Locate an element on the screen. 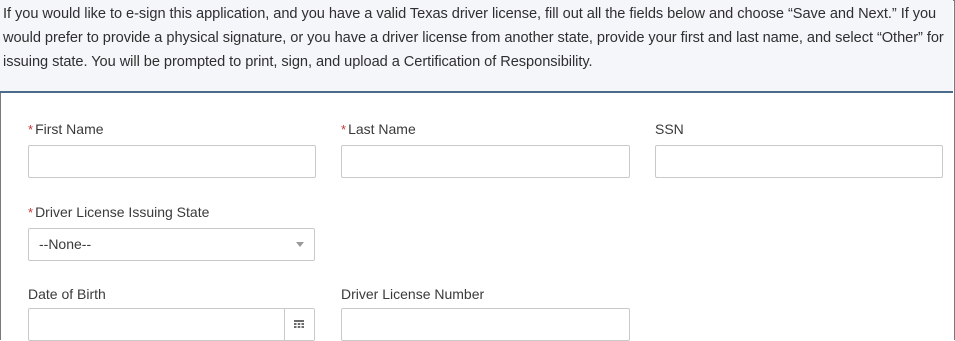 The height and width of the screenshot is (341, 955). last-name-input is located at coordinates (485, 161).